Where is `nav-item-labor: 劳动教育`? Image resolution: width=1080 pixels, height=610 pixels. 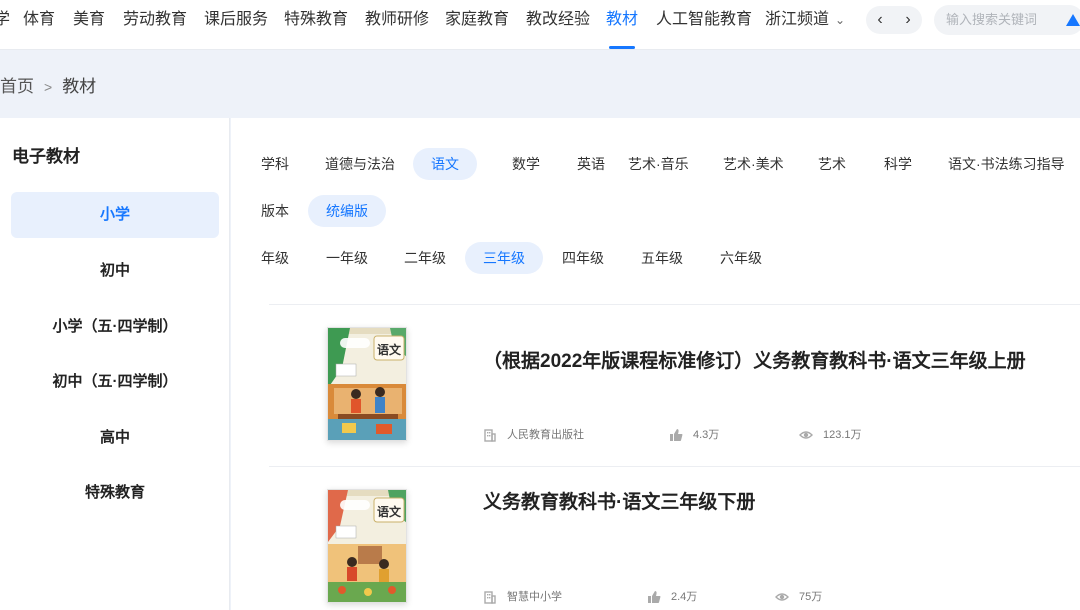 nav-item-labor: 劳动教育 is located at coordinates (155, 25).